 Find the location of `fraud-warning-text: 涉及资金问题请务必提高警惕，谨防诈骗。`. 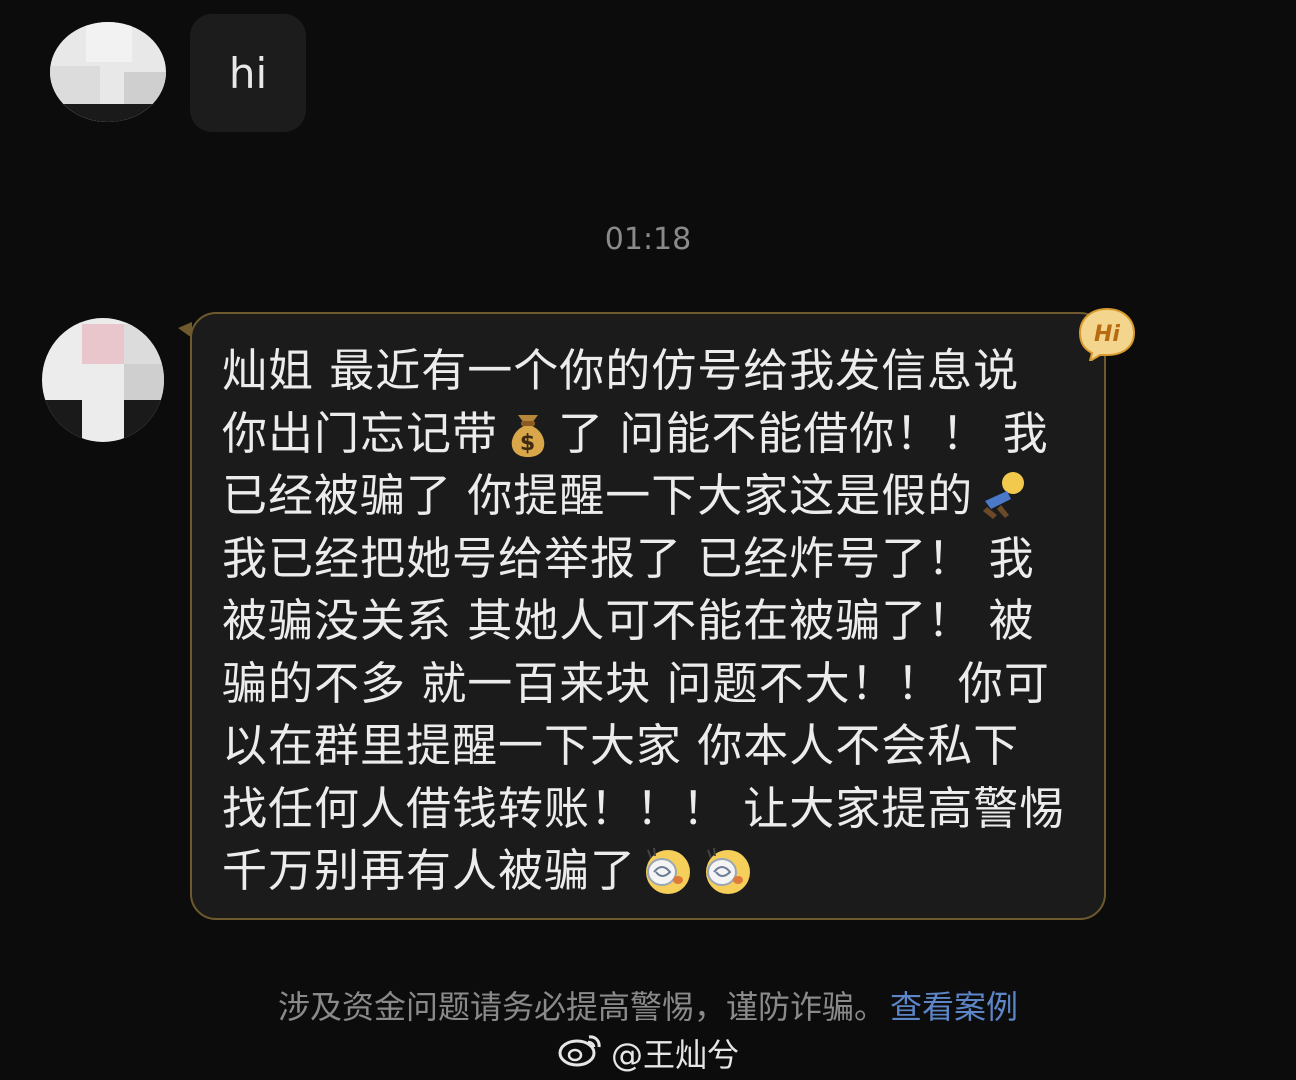

fraud-warning-text: 涉及资金问题请务必提高警惕，谨防诈骗。 is located at coordinates (581, 1007).